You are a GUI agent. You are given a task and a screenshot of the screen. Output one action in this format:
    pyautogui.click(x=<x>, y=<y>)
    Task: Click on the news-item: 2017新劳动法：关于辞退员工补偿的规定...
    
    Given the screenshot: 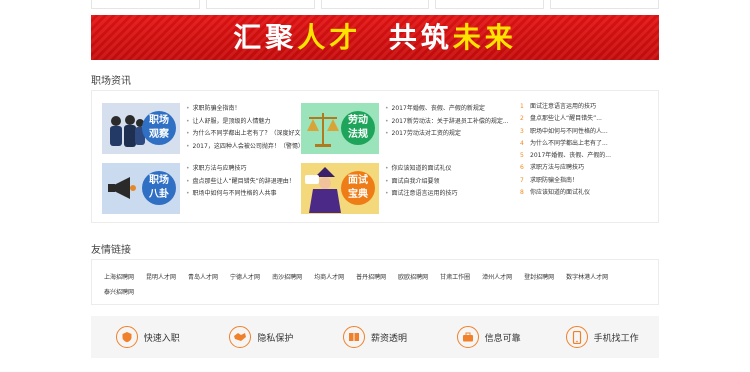 What is the action you would take?
    pyautogui.click(x=448, y=122)
    